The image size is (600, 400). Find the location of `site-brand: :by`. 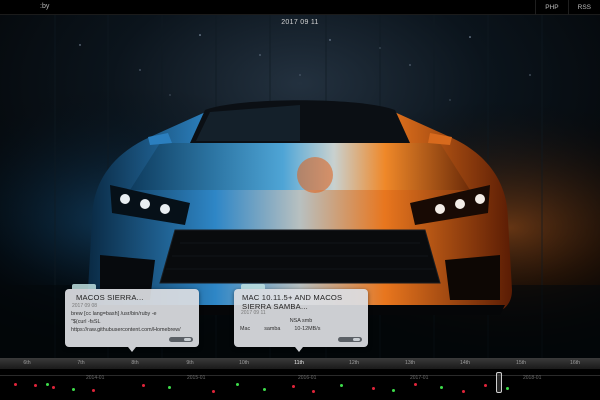

site-brand: :by is located at coordinates (44, 6).